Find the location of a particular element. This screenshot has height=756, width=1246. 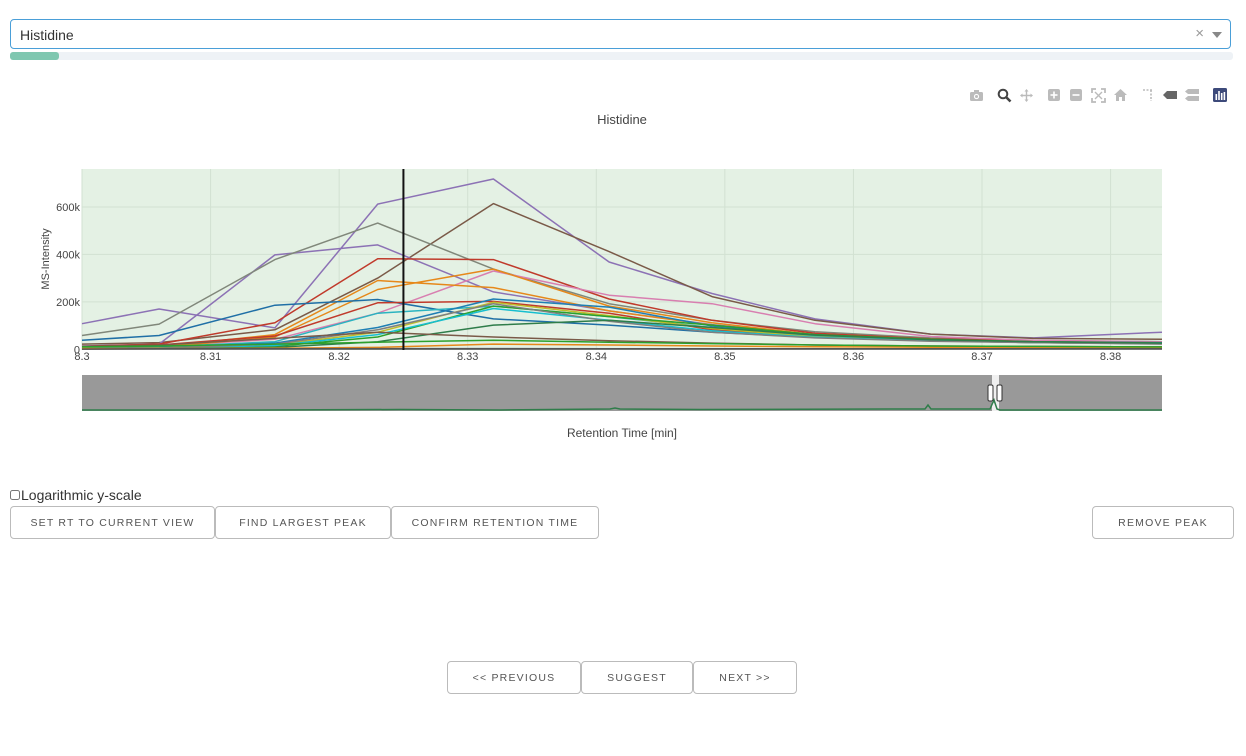

x-axis-ticks: 8.3 8.31 8.32 8.33 8.34 8.35 8.36 8.37 8.38 is located at coordinates (597, 357).